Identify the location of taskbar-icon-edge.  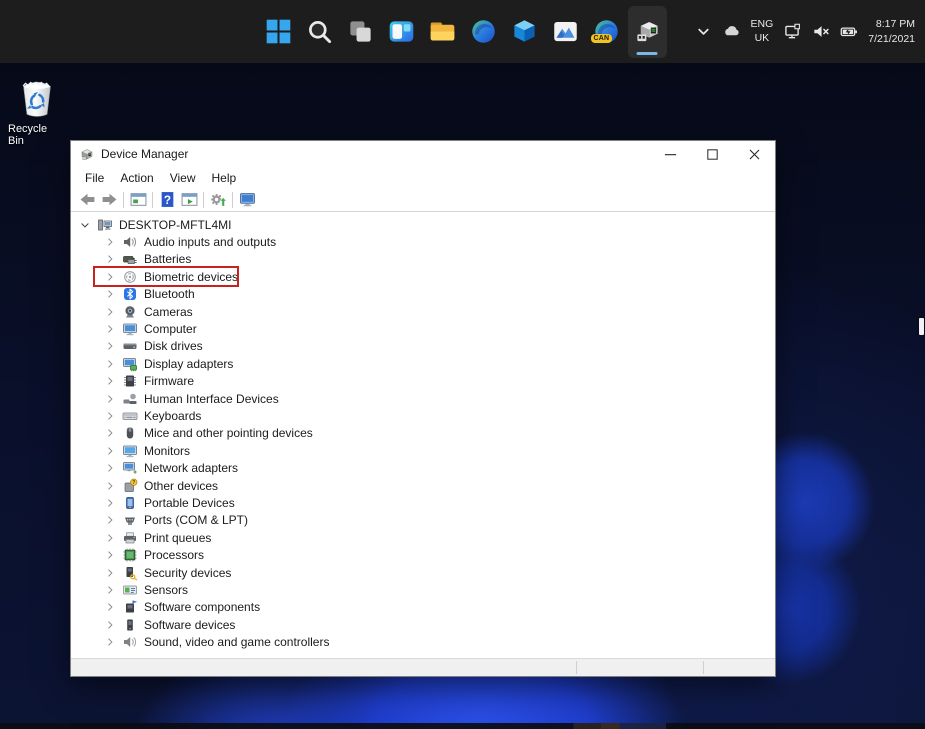
(483, 32).